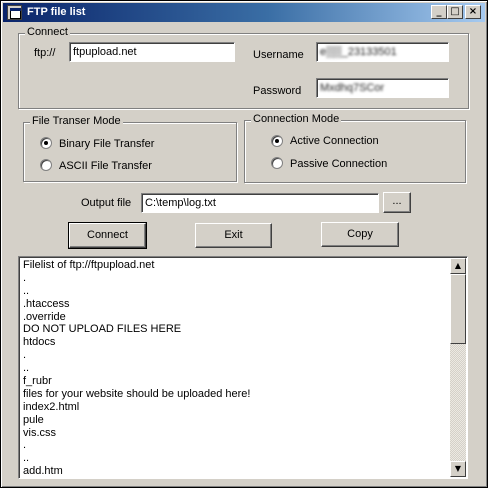 The height and width of the screenshot is (488, 488). What do you see at coordinates (236, 381) in the screenshot?
I see `list-item: f_rubr` at bounding box center [236, 381].